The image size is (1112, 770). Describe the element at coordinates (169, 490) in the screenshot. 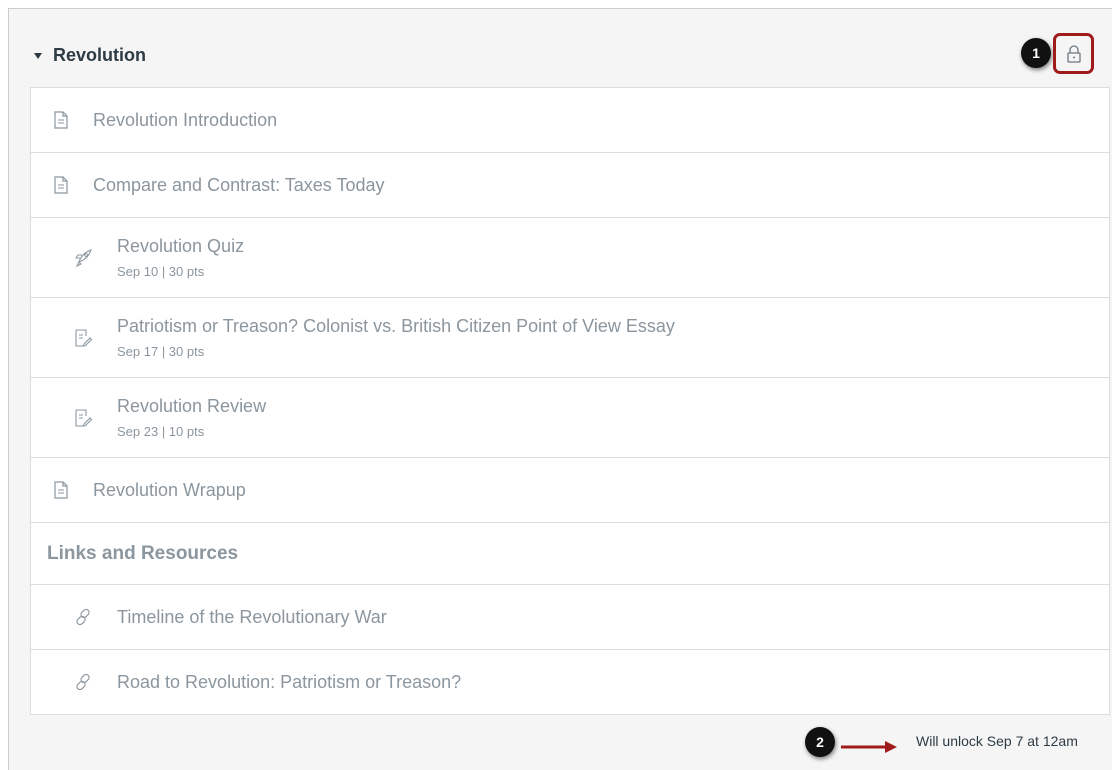

I see `item-title: Revolution Wrapup` at that location.